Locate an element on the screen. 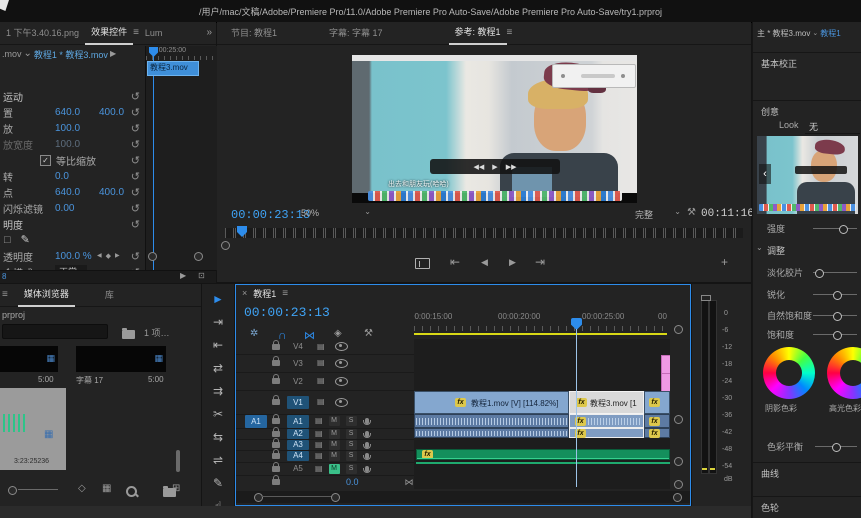 This screenshot has width=861, height=518. timeline-vscroll-dot-top is located at coordinates (678, 329).